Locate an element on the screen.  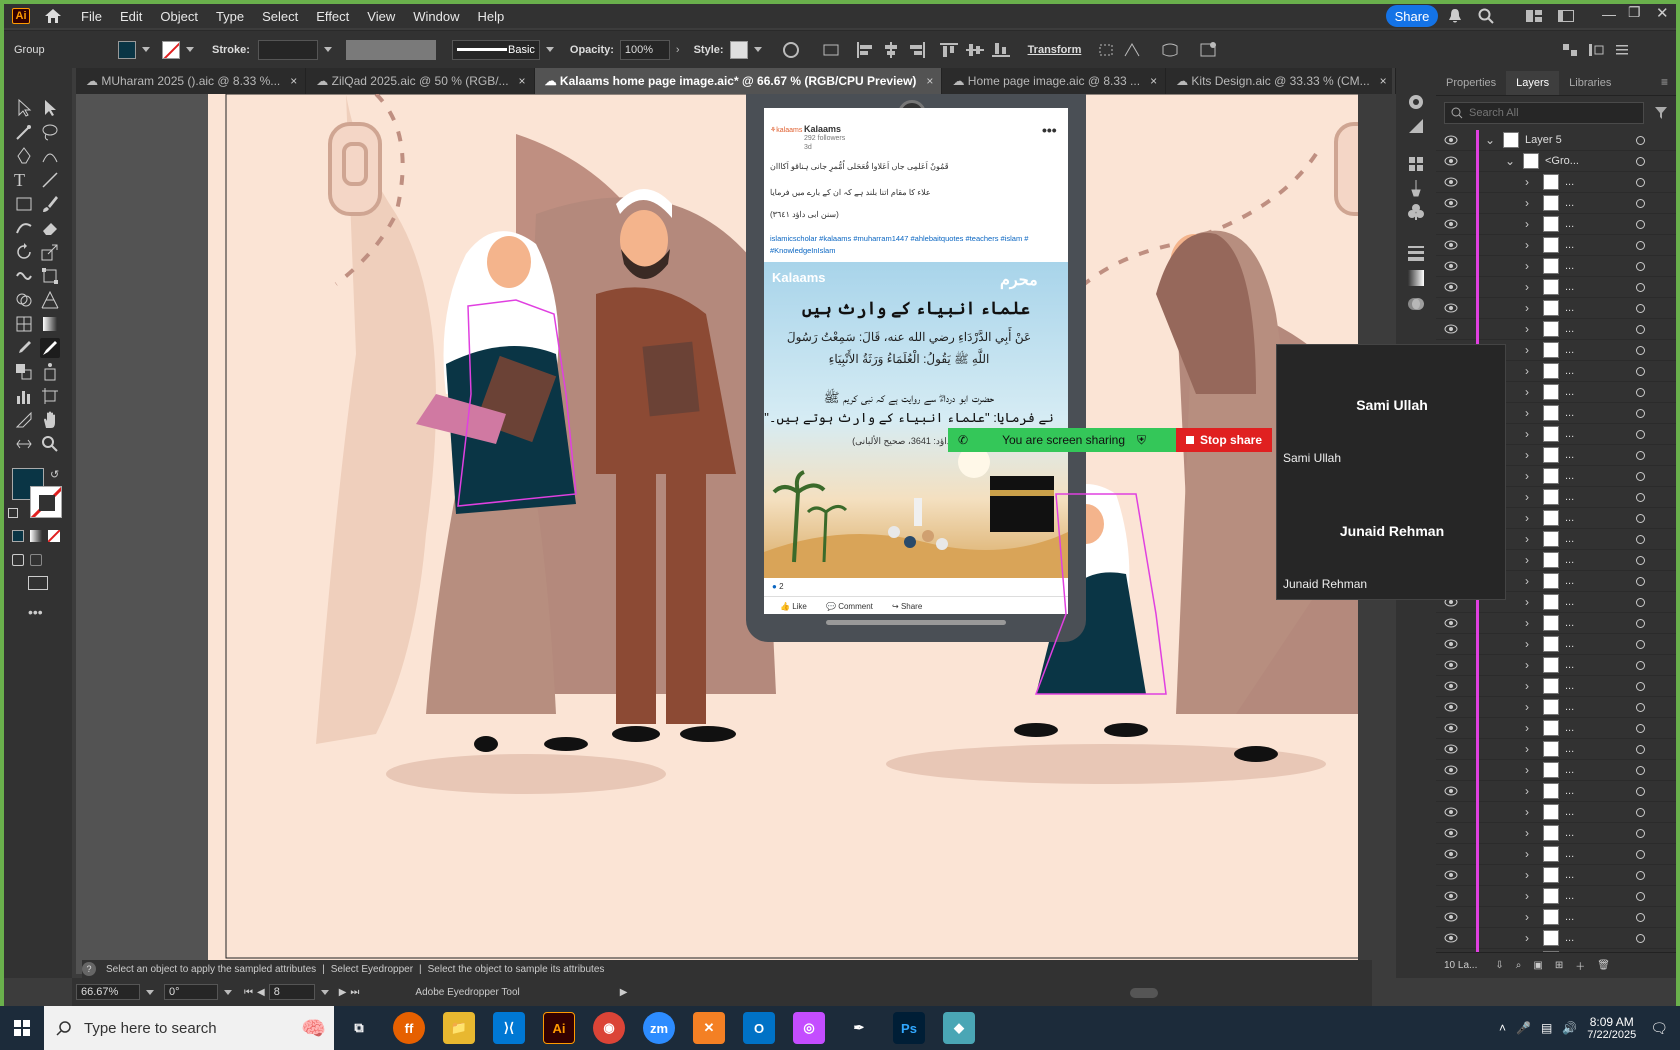
brush-definition: Basic is located at coordinates (495, 49).